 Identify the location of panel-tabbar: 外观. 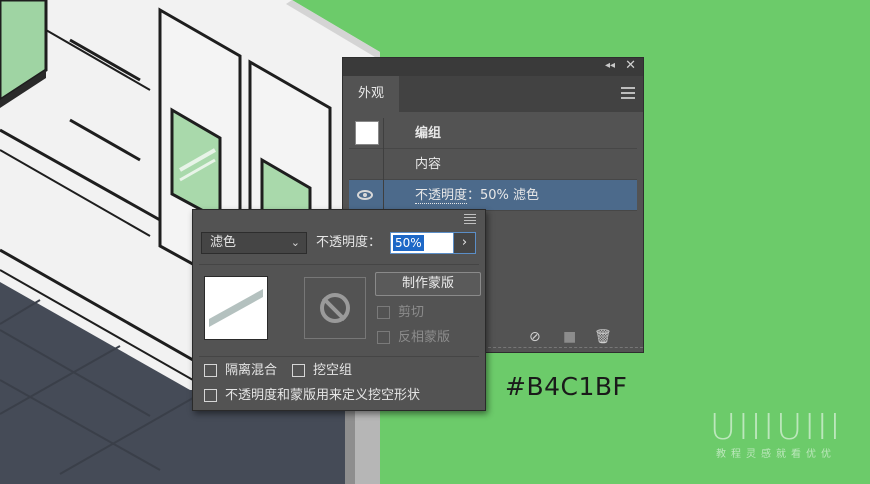
(493, 94).